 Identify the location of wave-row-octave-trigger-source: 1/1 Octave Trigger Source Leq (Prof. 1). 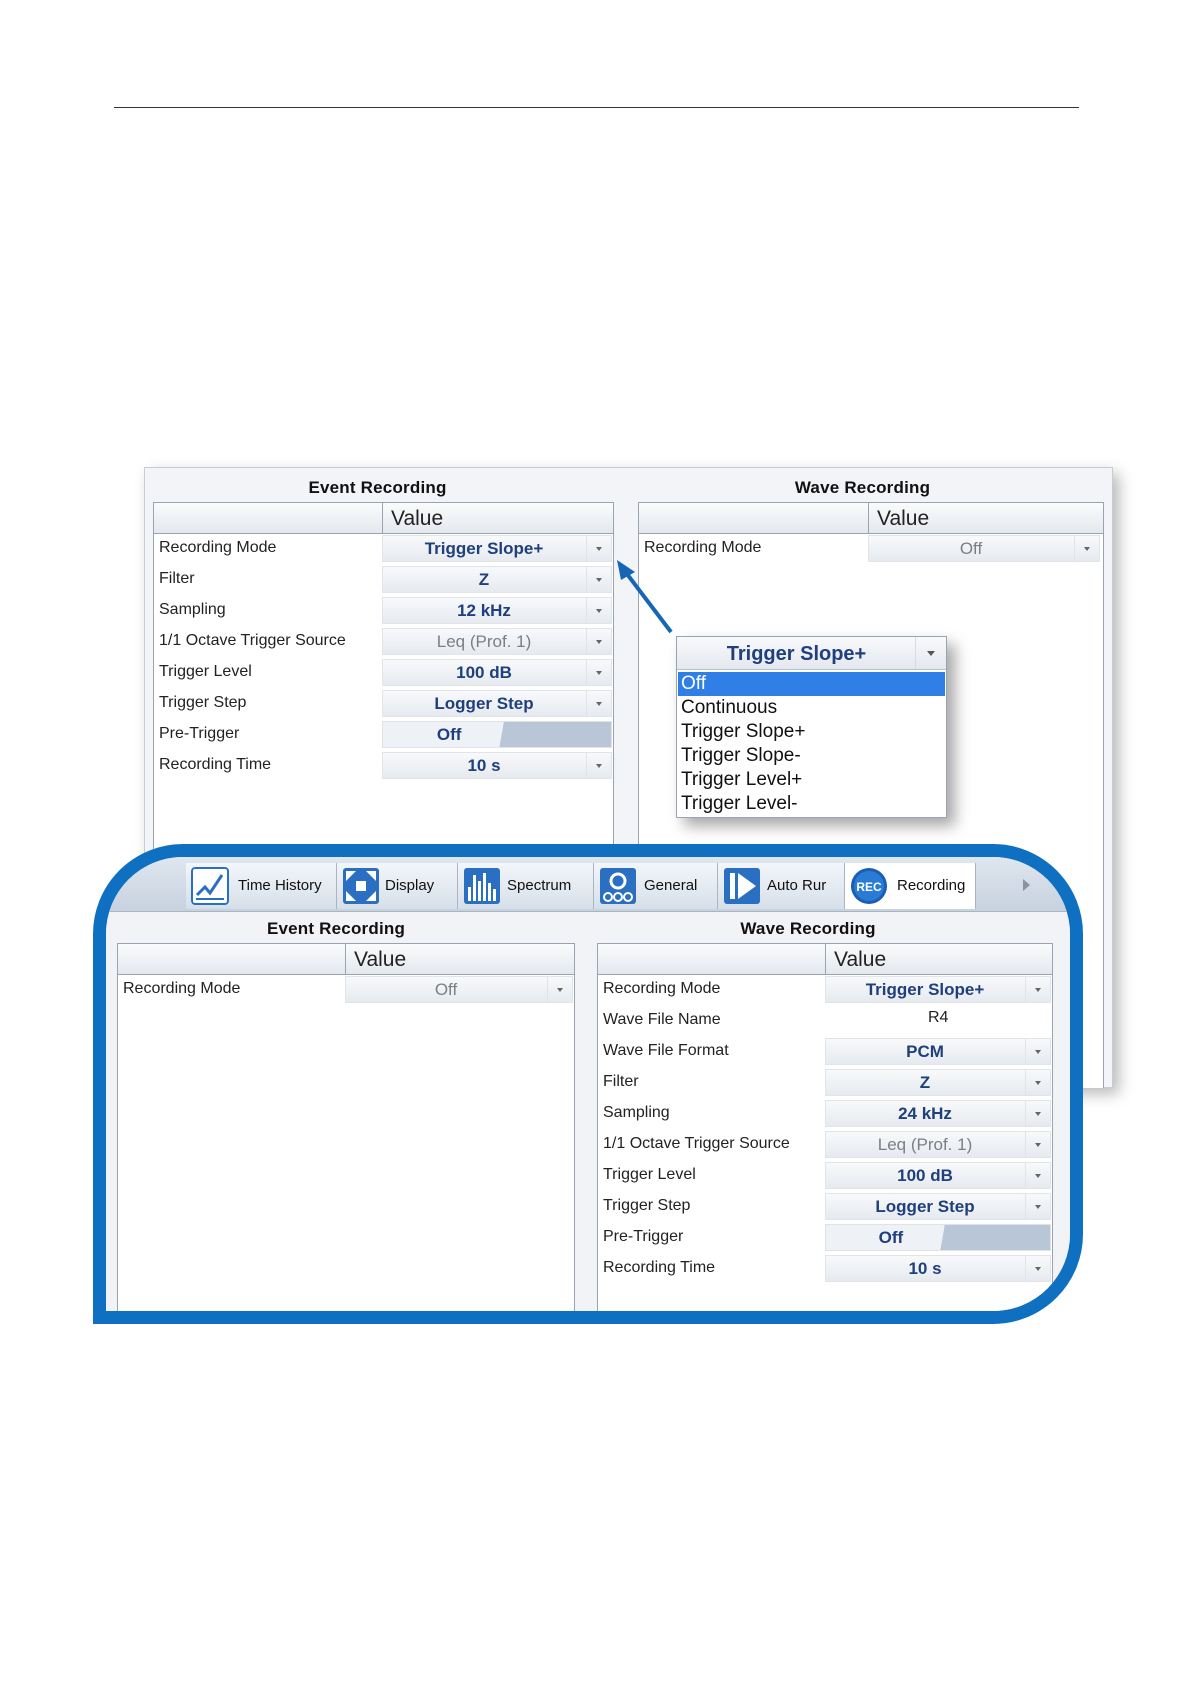
(825, 1144).